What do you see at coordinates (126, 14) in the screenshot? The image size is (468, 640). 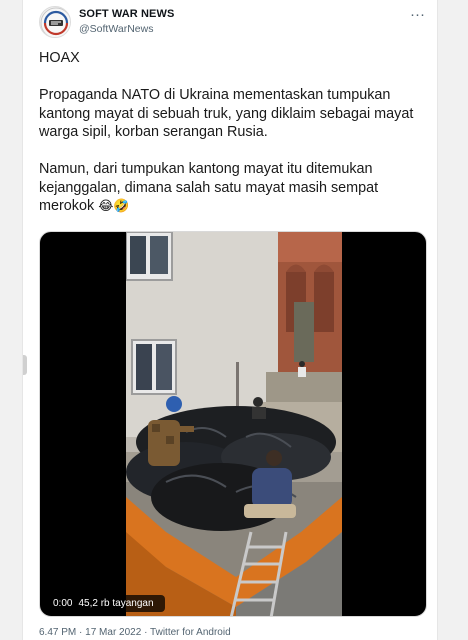 I see `author-name: SOFT WAR NEWS` at bounding box center [126, 14].